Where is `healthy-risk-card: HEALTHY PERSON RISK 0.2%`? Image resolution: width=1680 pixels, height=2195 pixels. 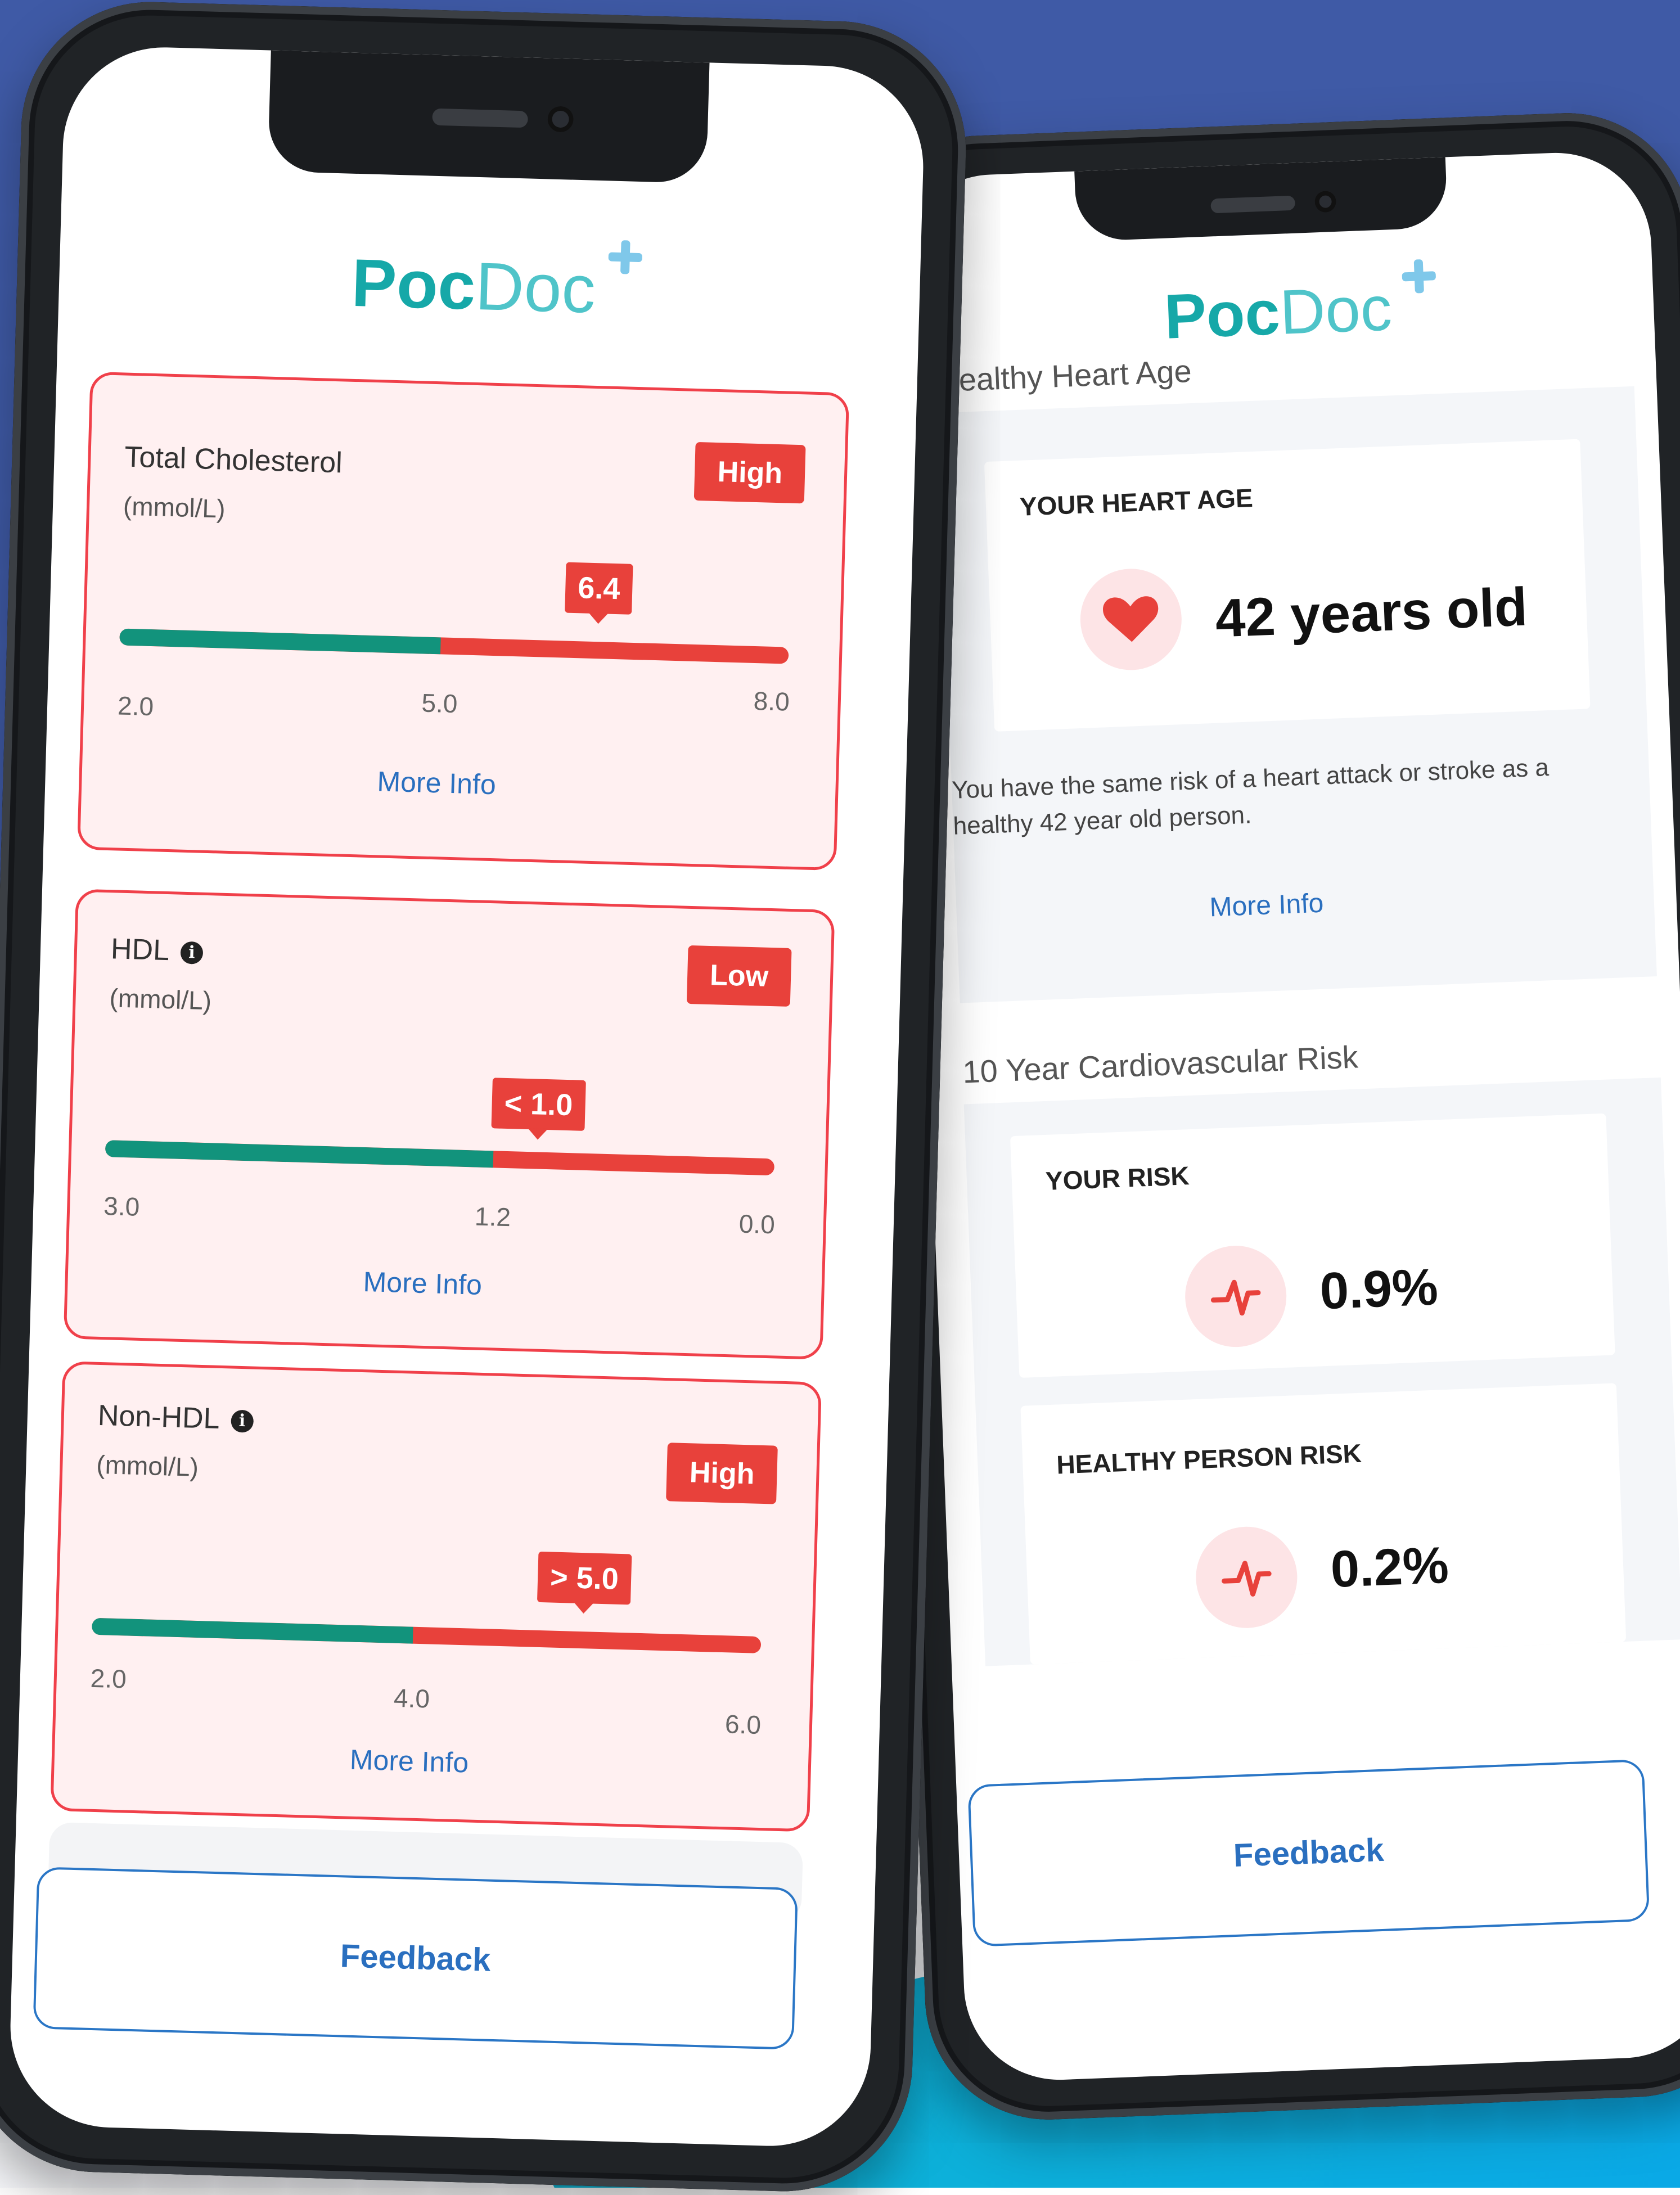
healthy-risk-card: HEALTHY PERSON RISK 0.2% is located at coordinates (1324, 1524).